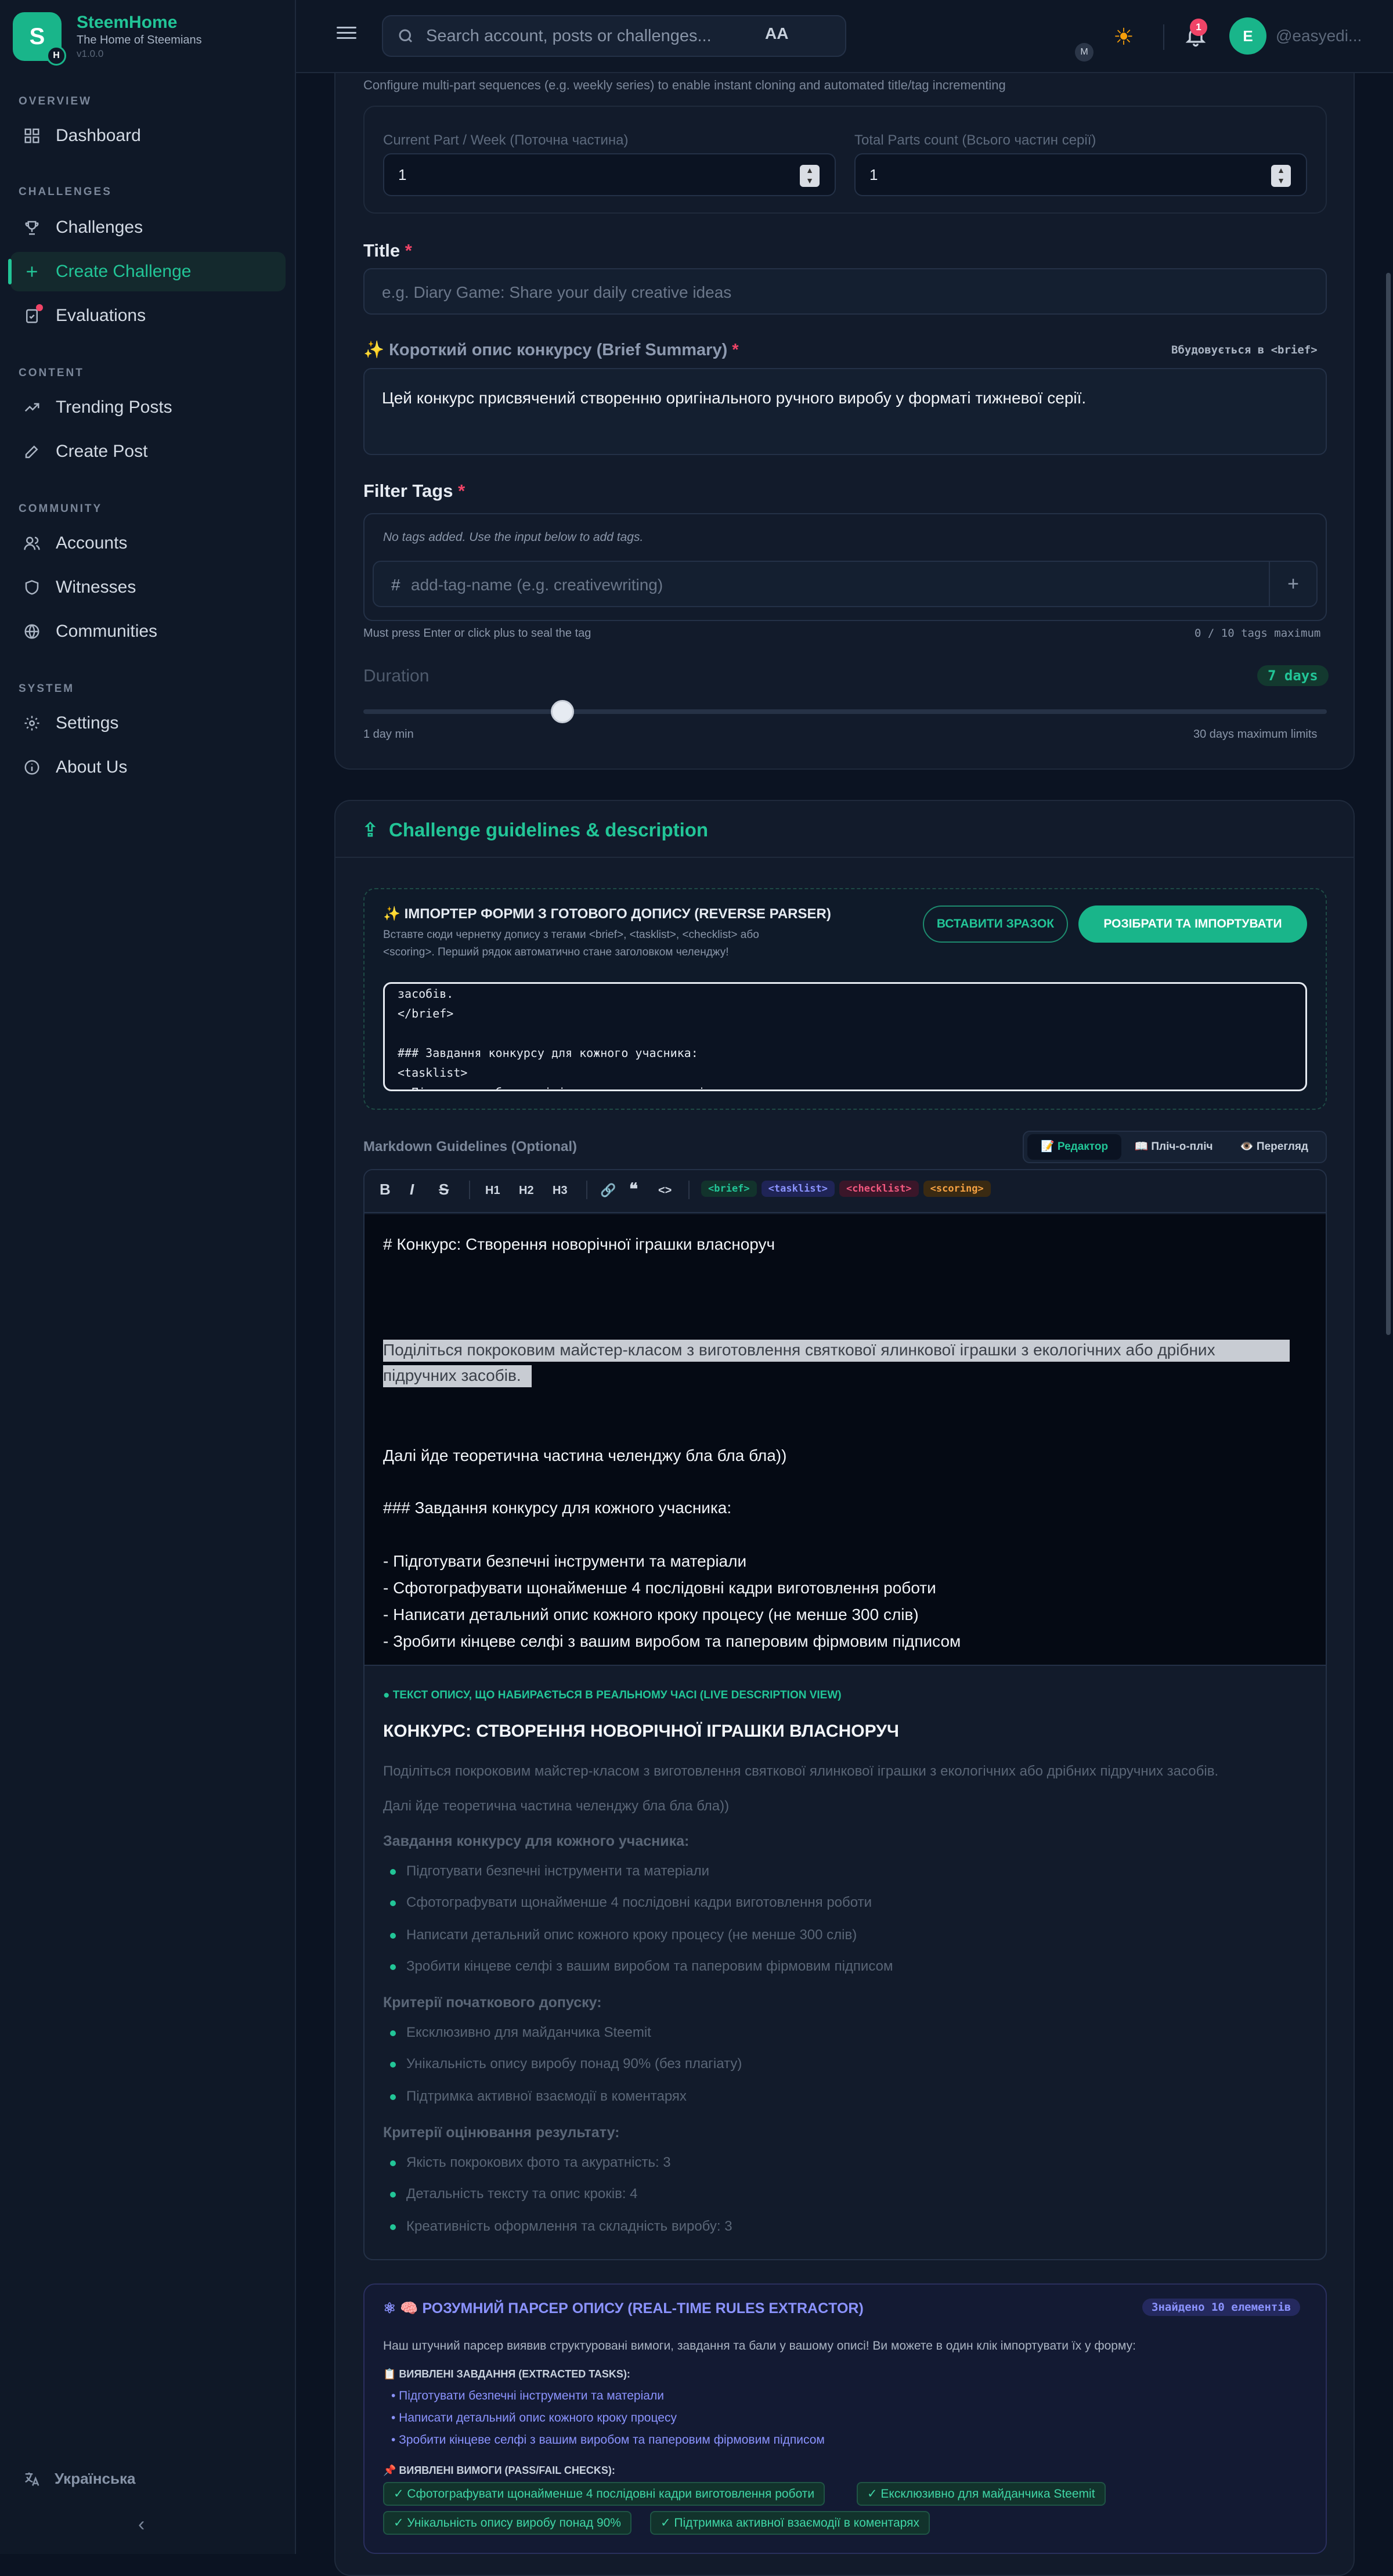 The image size is (1393, 2576). What do you see at coordinates (729, 1189) in the screenshot?
I see `chip-brief: <brief>` at bounding box center [729, 1189].